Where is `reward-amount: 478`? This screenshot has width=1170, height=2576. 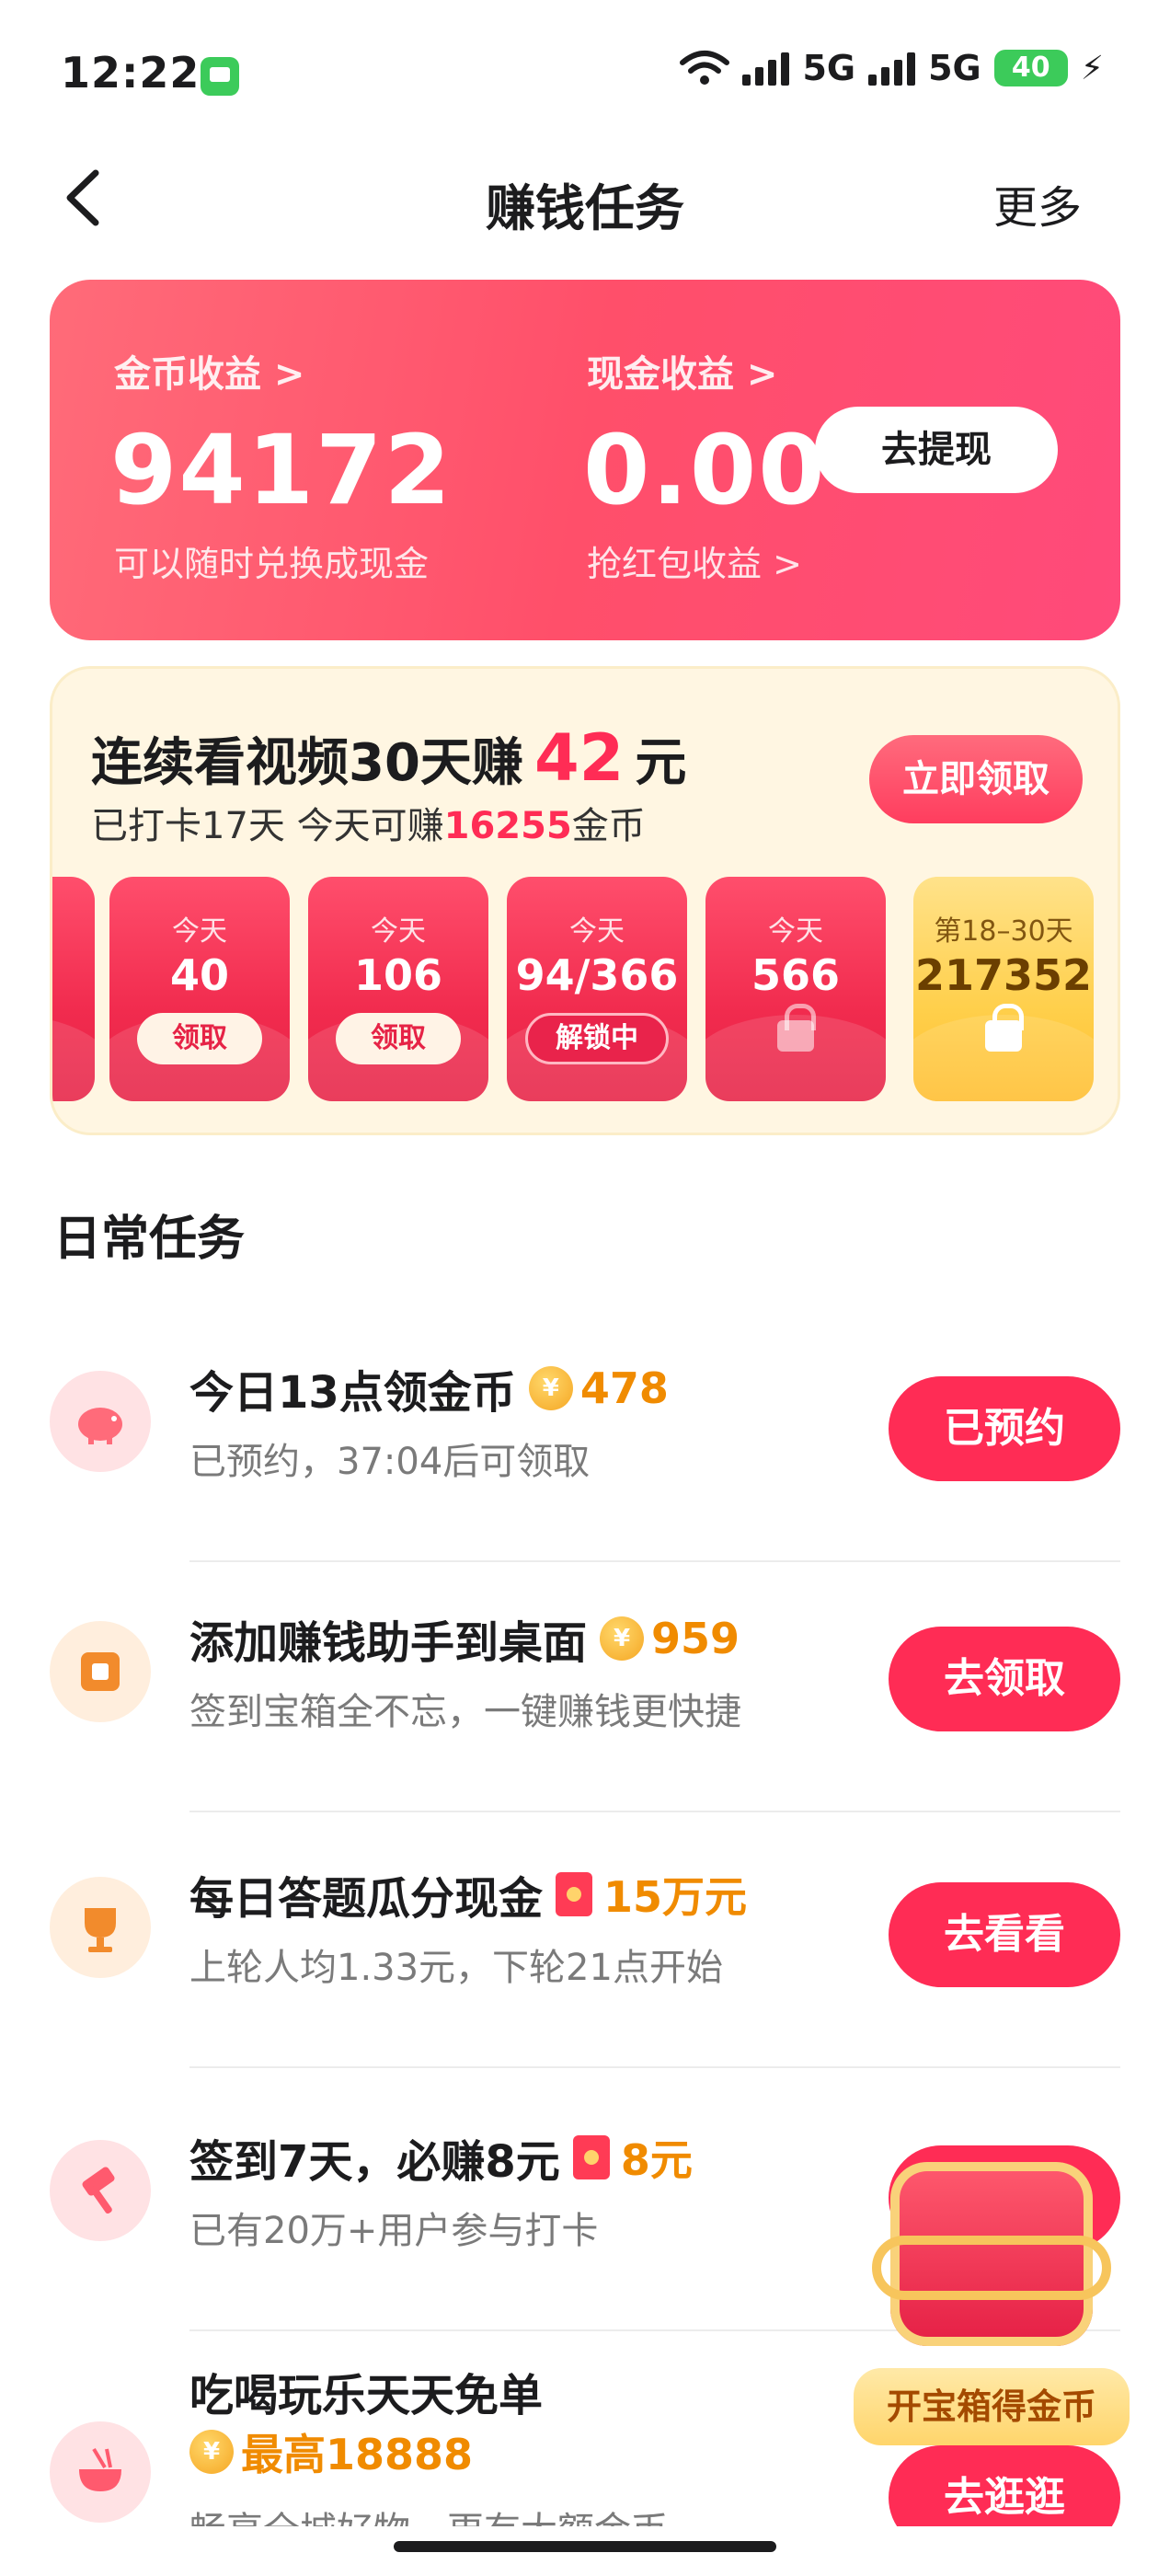
reward-amount: 478 is located at coordinates (624, 1388).